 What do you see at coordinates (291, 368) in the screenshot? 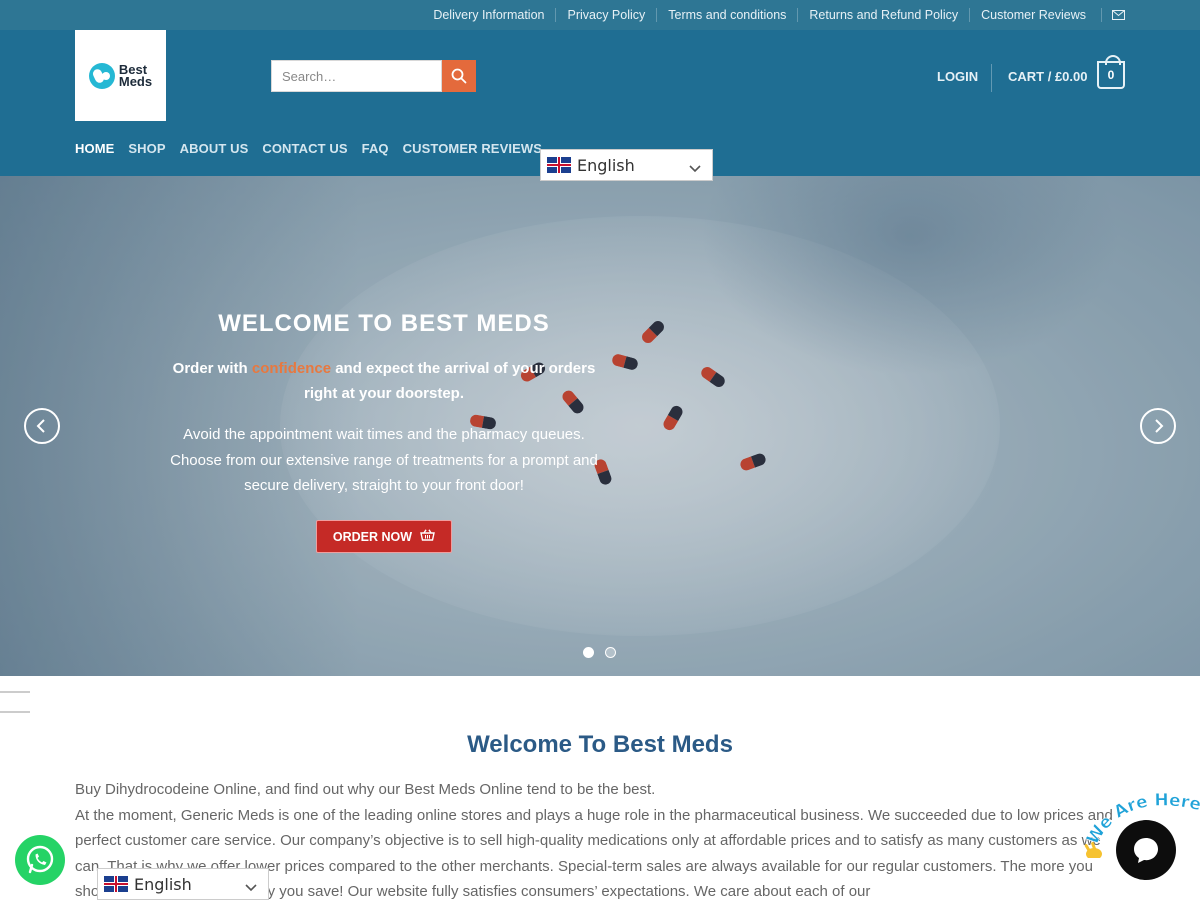
I see `hero-highlight: confidence` at bounding box center [291, 368].